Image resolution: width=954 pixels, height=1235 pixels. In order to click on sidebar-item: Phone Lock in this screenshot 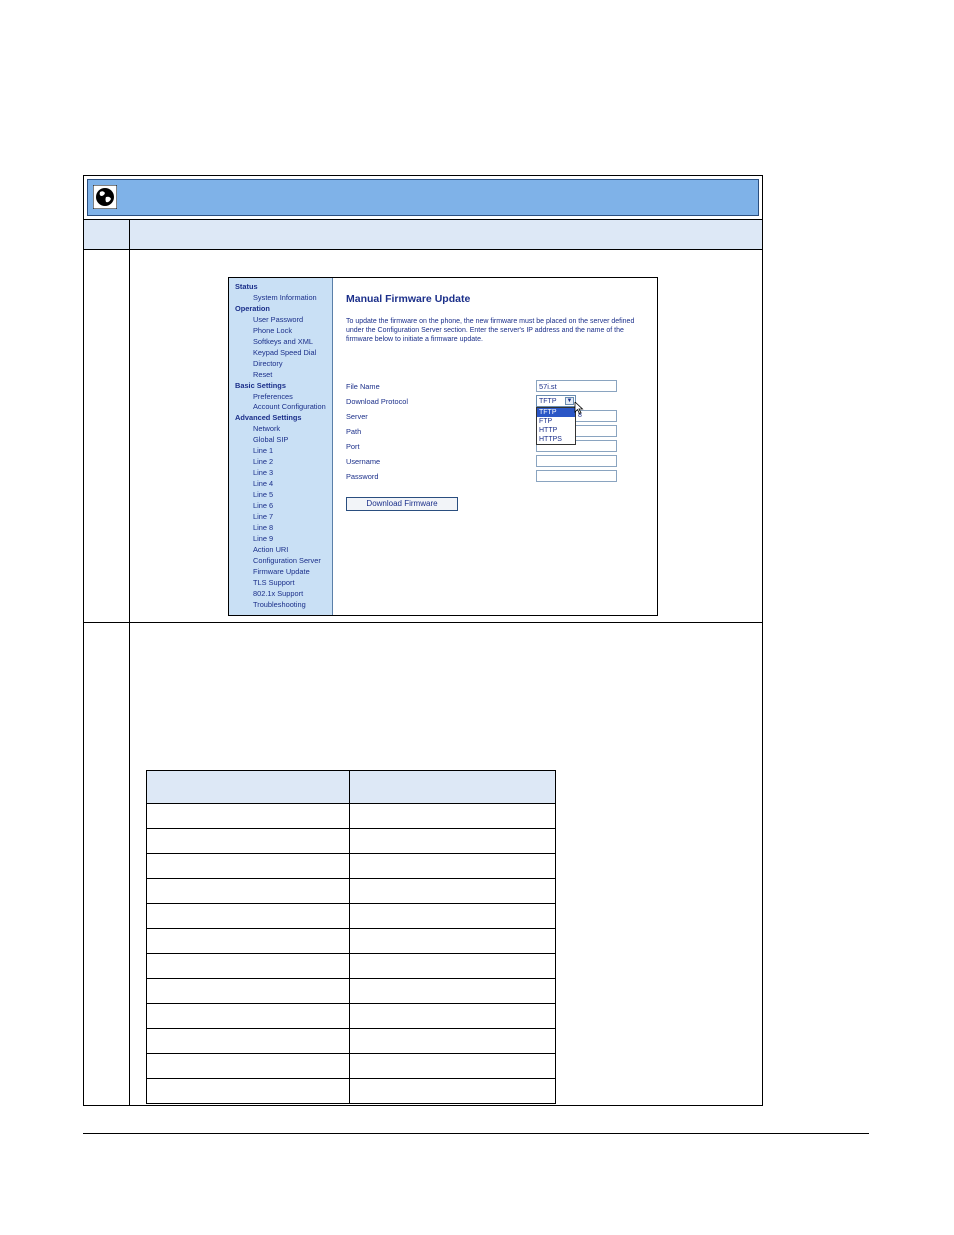, I will do `click(272, 331)`.